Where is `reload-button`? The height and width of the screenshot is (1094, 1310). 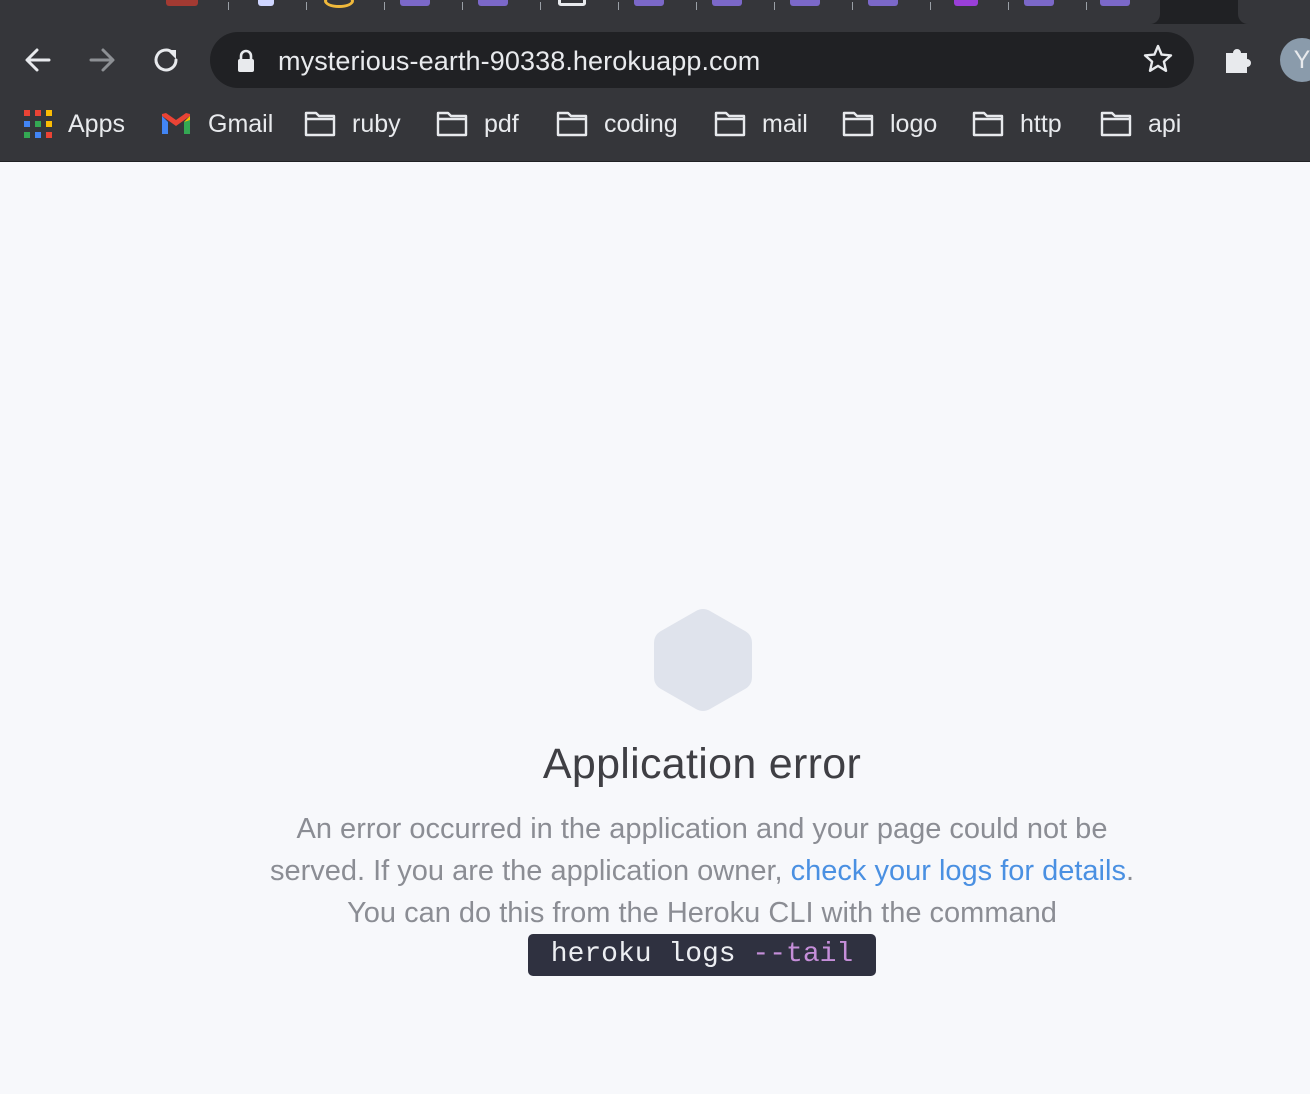 reload-button is located at coordinates (166, 60).